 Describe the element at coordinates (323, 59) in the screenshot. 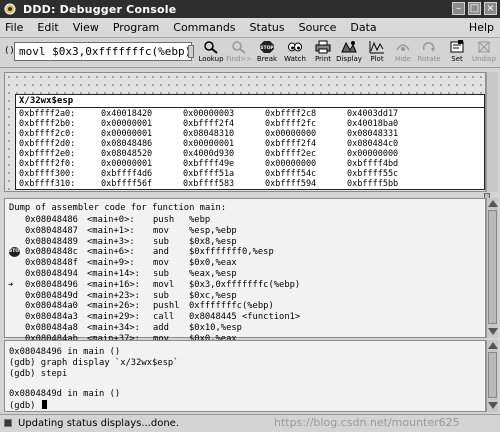

I see `print-label: Print` at that location.